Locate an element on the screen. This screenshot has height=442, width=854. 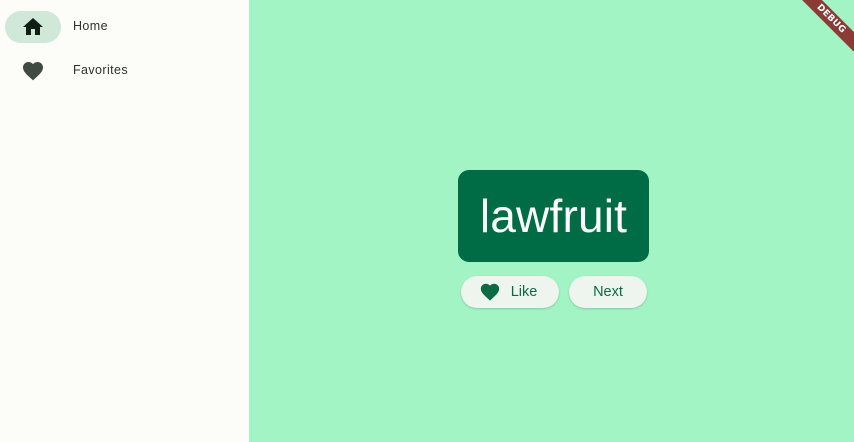
next-button-label: Next is located at coordinates (608, 292).